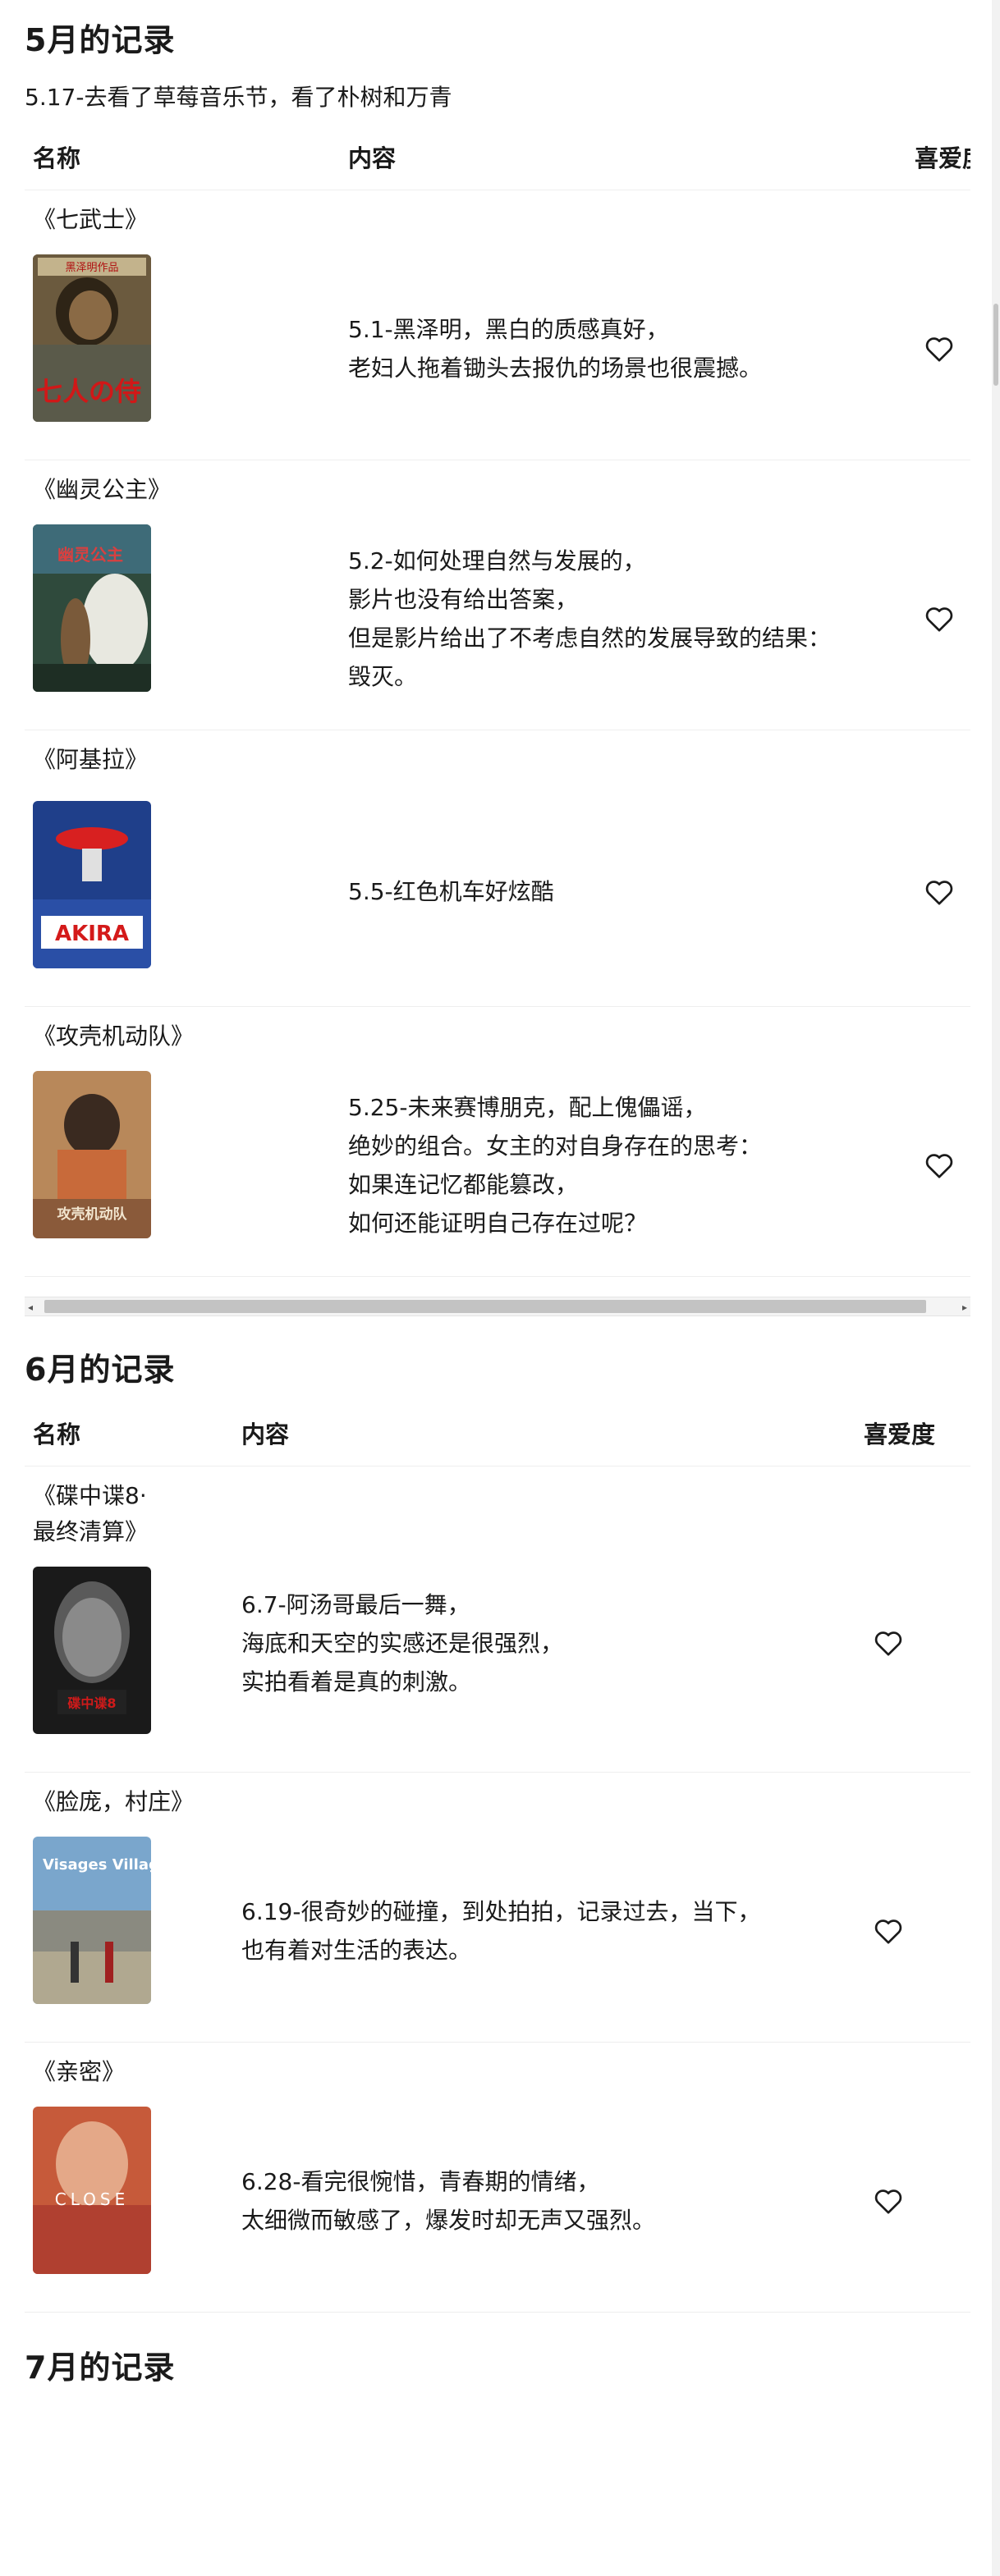 The image size is (1000, 2576). I want to click on movie-poster: Visages Villages, so click(92, 1920).